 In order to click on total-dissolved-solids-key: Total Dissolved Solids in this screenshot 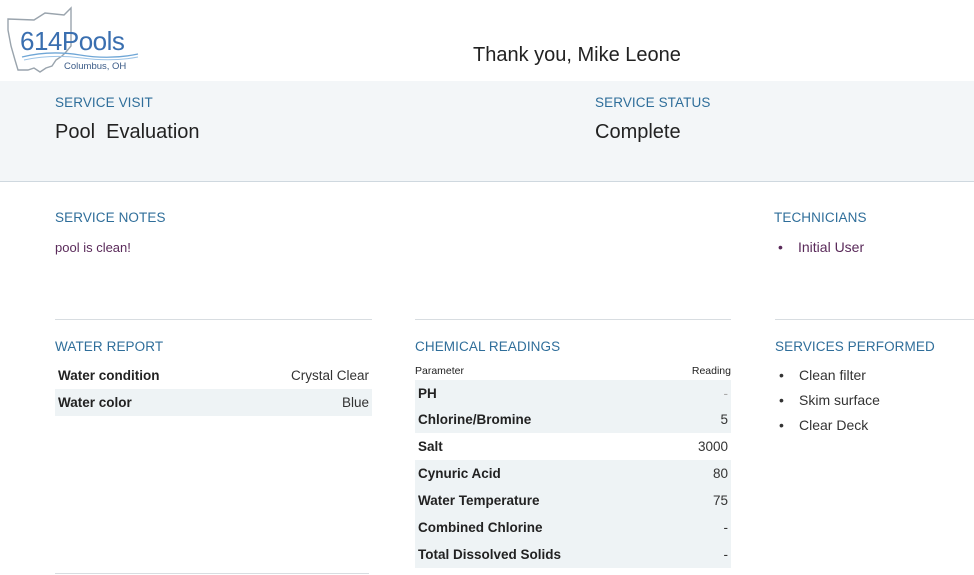, I will do `click(490, 554)`.